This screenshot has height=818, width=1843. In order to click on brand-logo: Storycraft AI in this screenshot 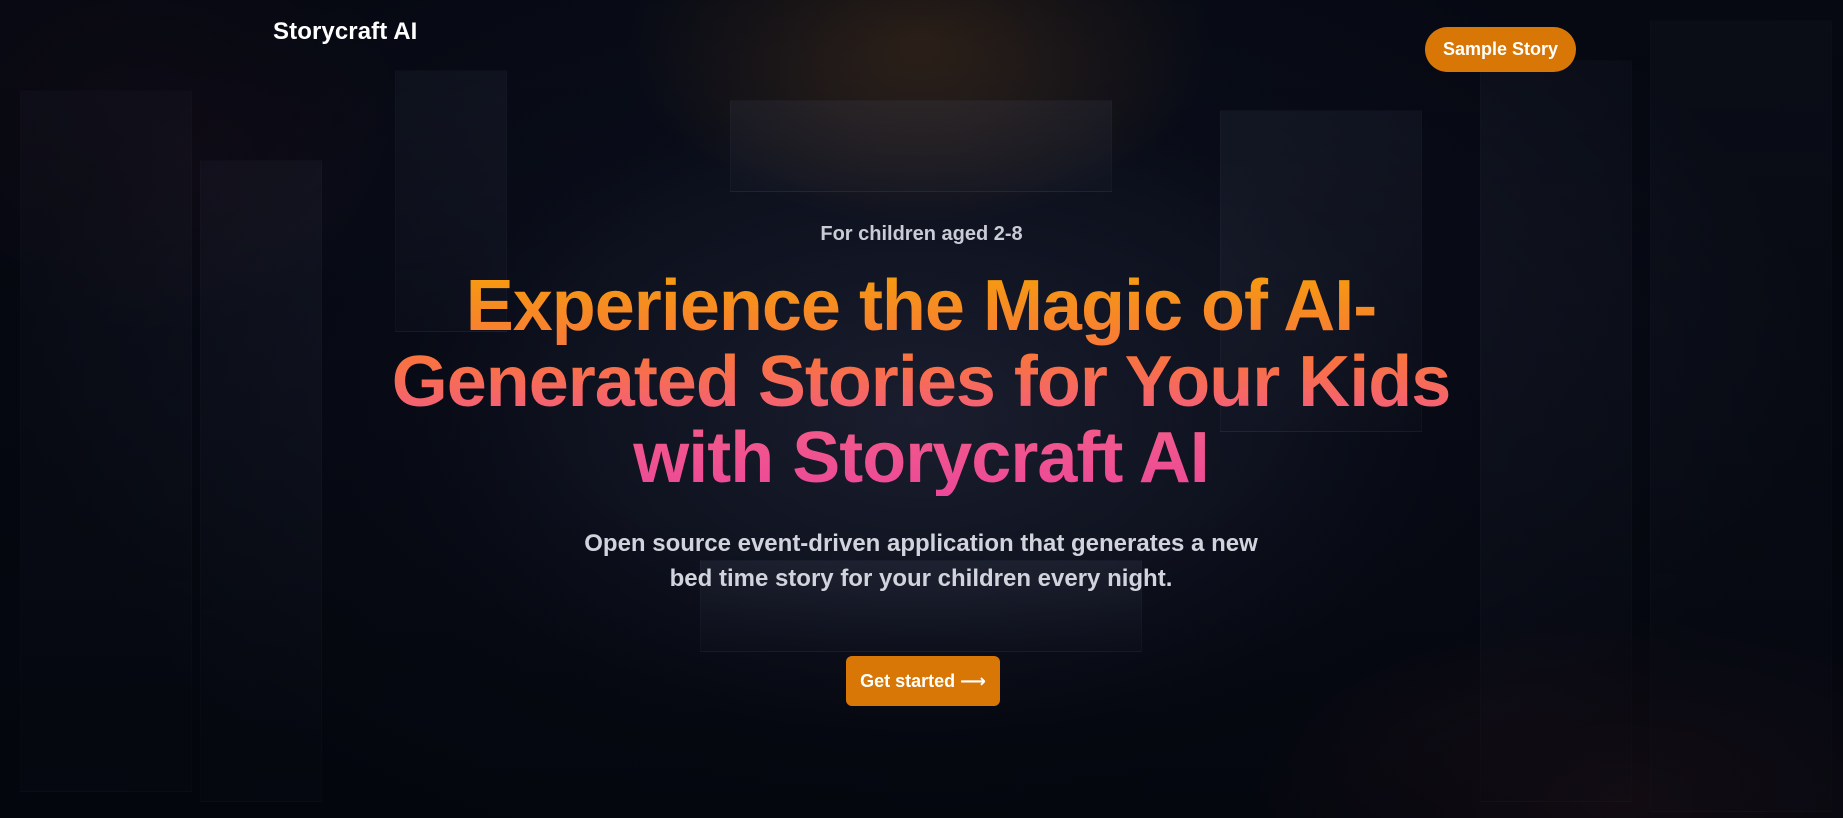, I will do `click(345, 32)`.